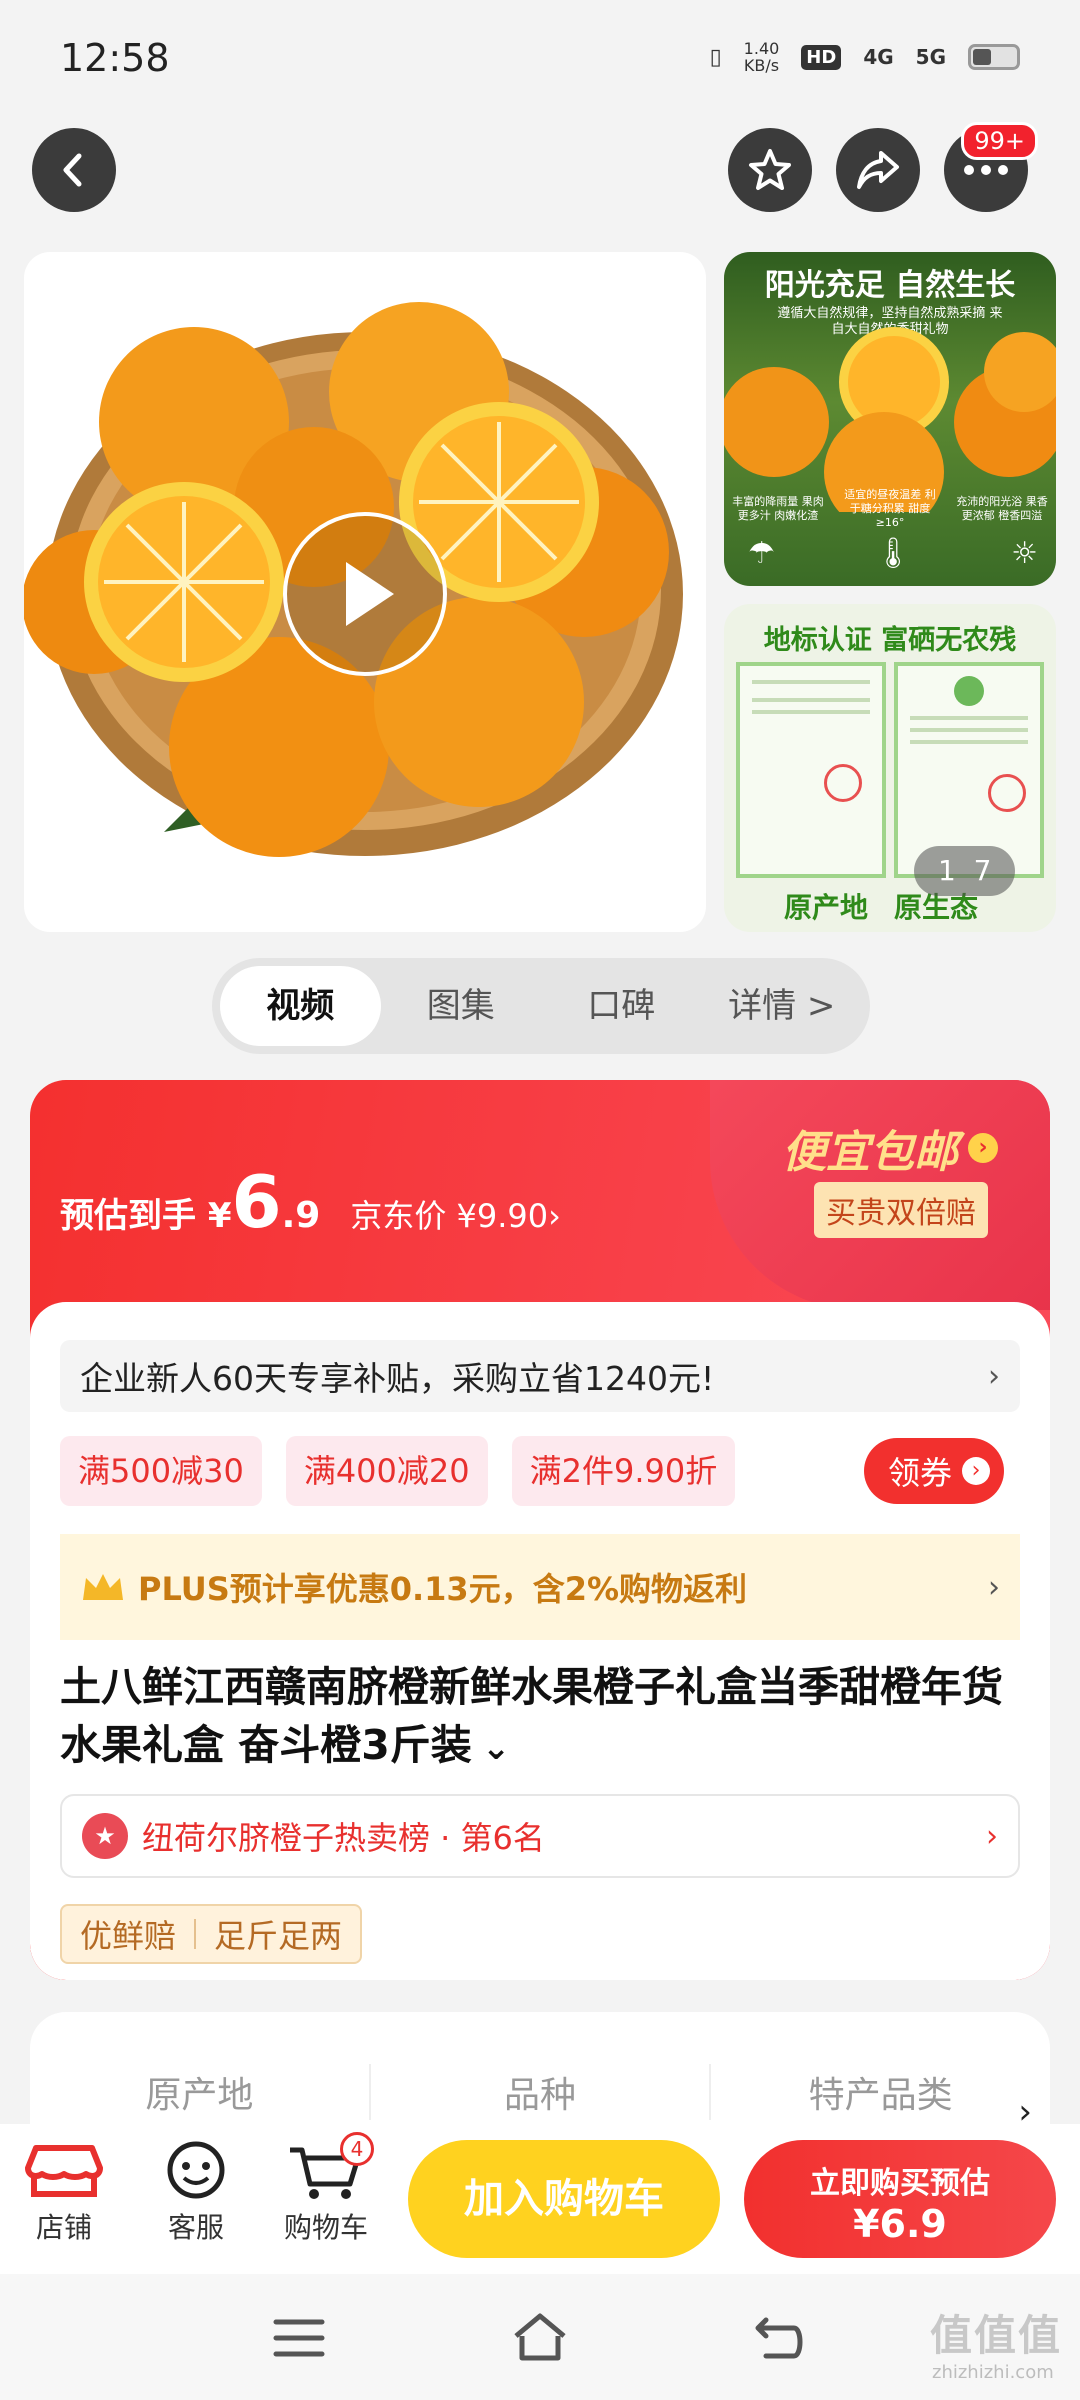 The width and height of the screenshot is (1080, 2400). I want to click on buy-now-button: 立即购买预估 ¥6.9, so click(900, 2199).